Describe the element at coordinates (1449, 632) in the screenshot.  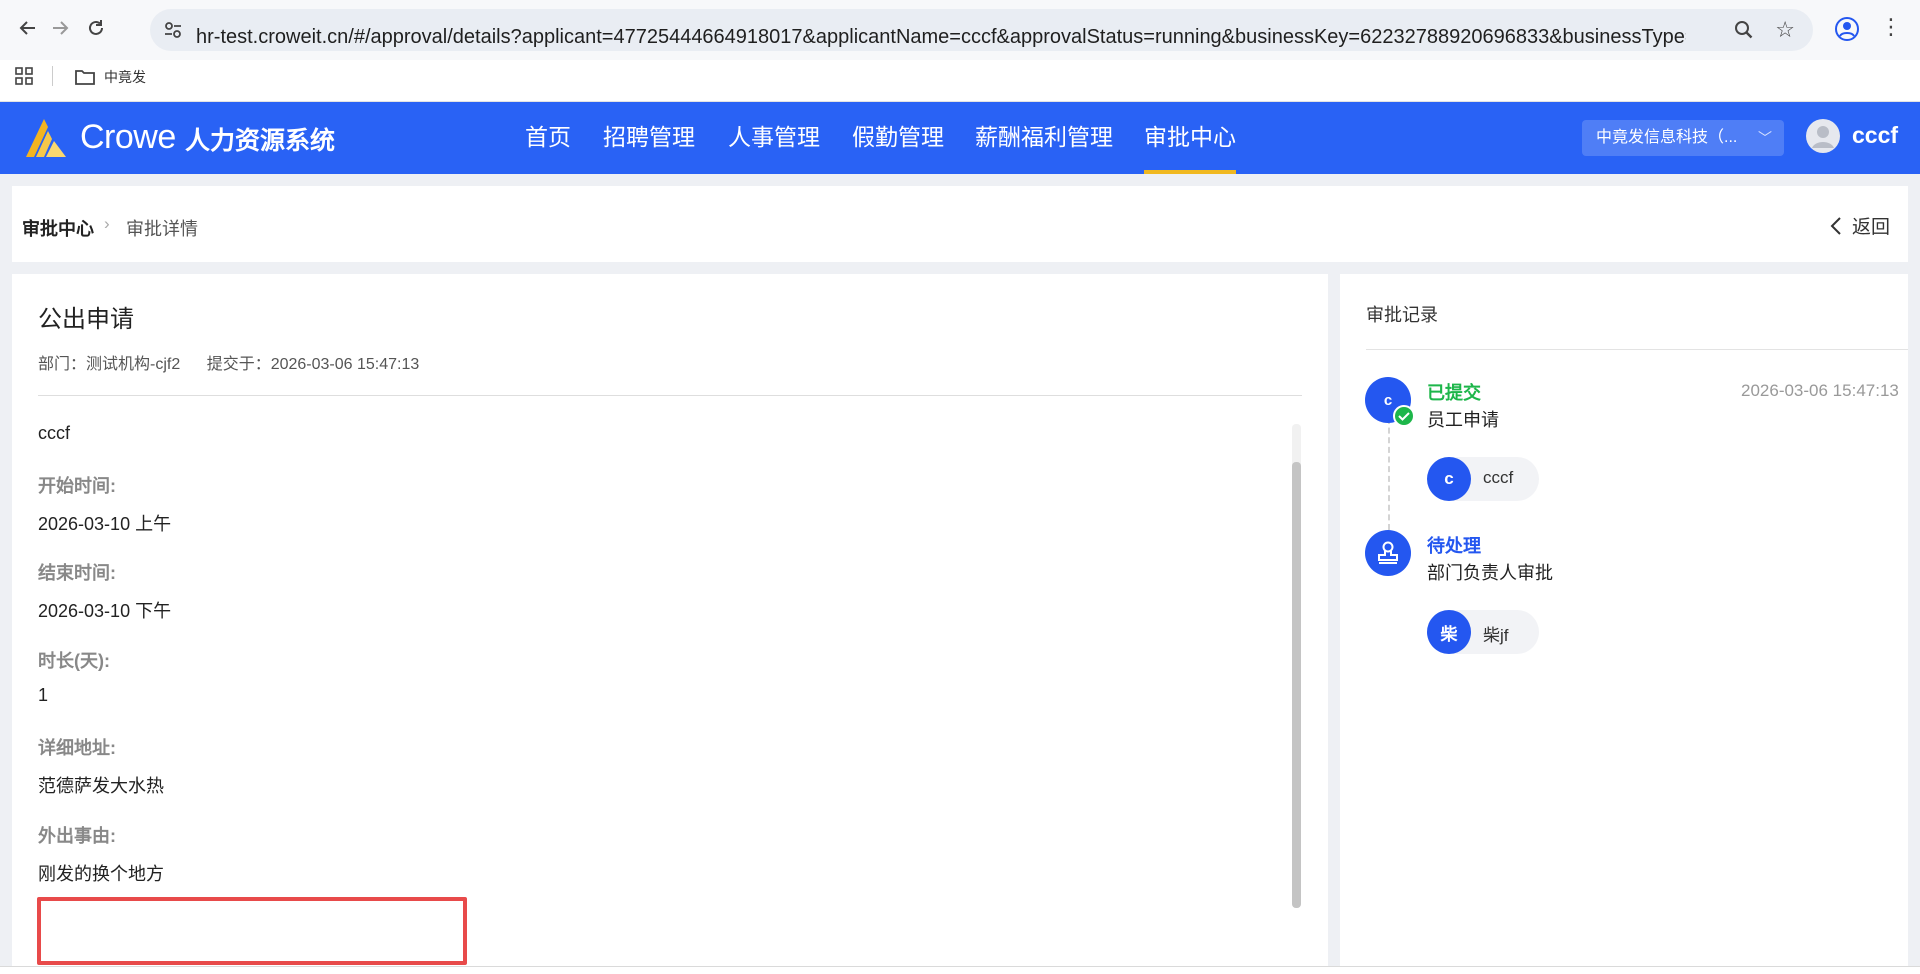
I see `avatar: 柴` at that location.